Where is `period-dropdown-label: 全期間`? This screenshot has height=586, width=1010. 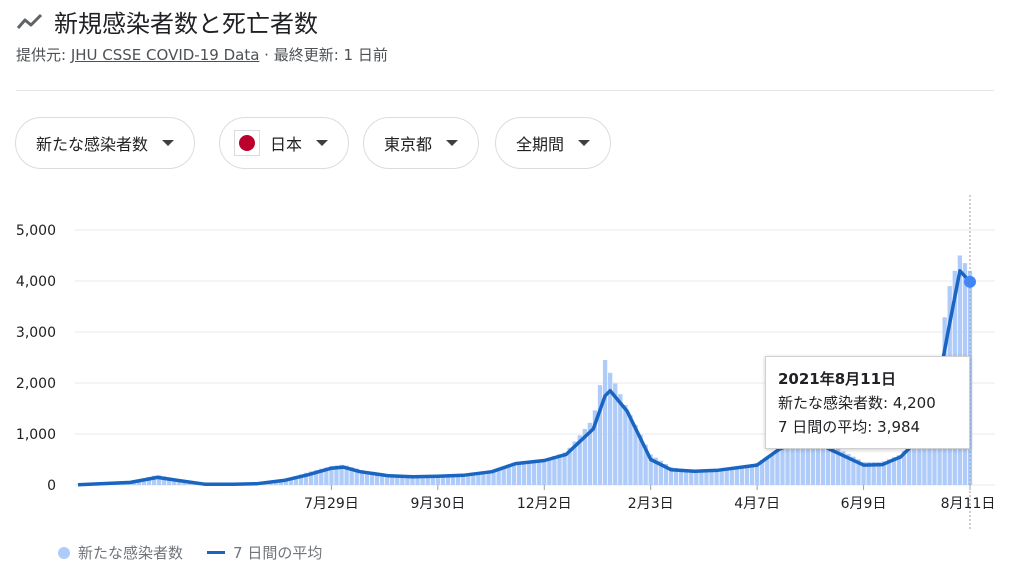 period-dropdown-label: 全期間 is located at coordinates (540, 144).